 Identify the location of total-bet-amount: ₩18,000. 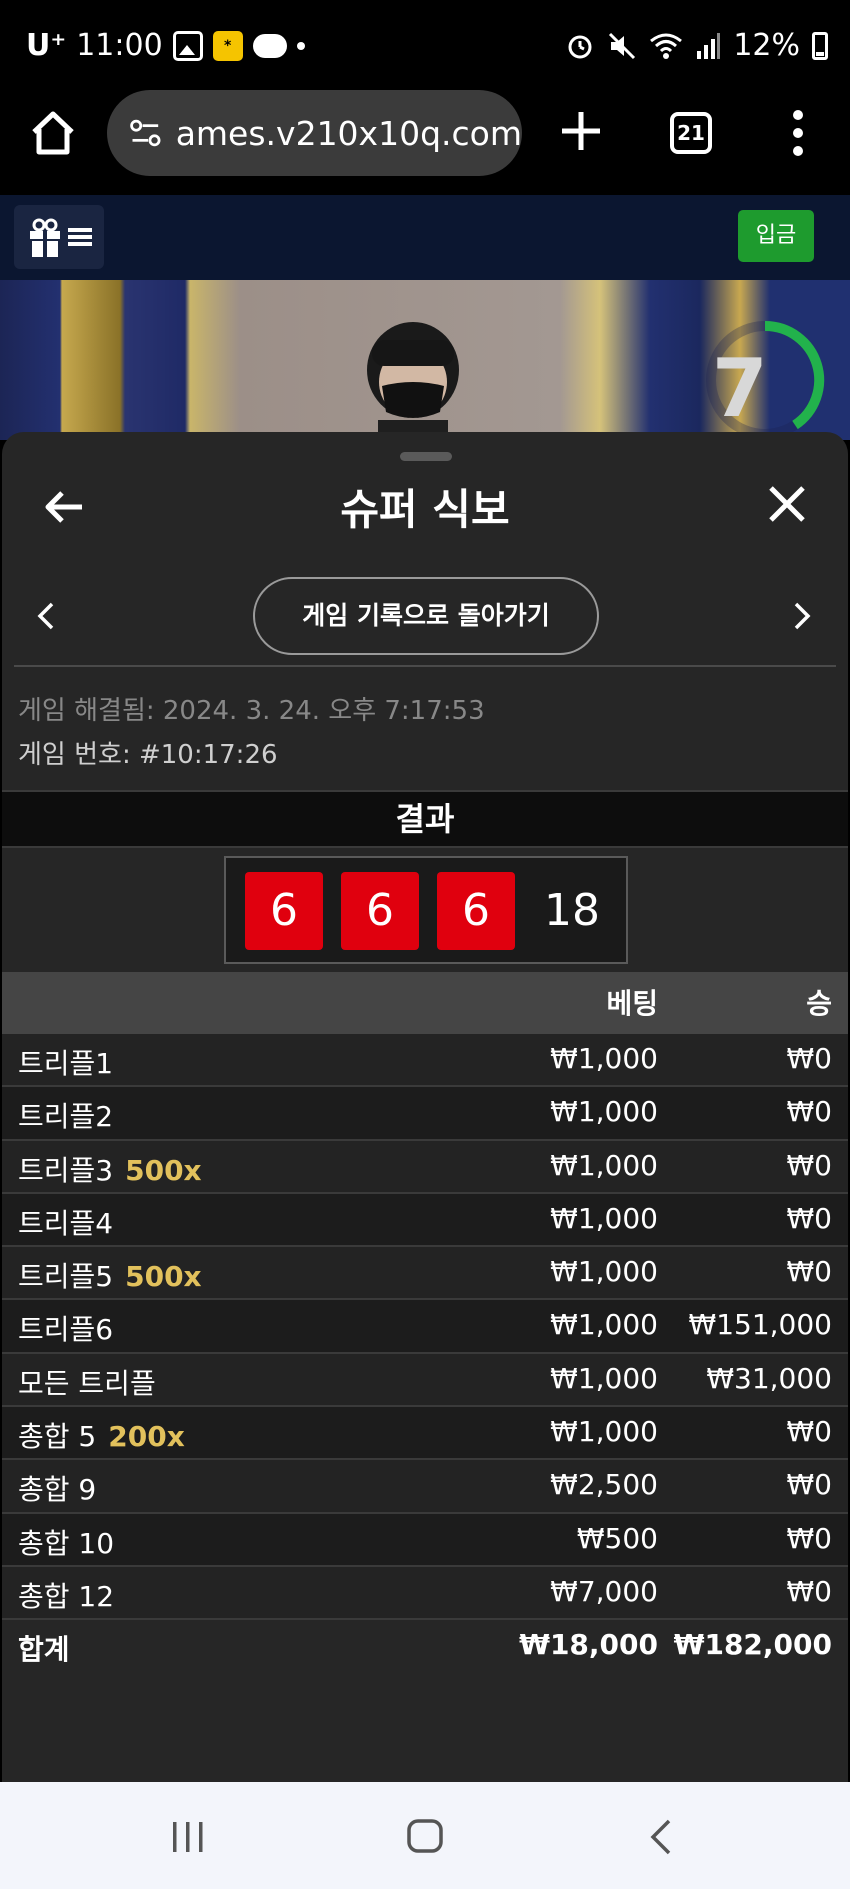
(588, 1644).